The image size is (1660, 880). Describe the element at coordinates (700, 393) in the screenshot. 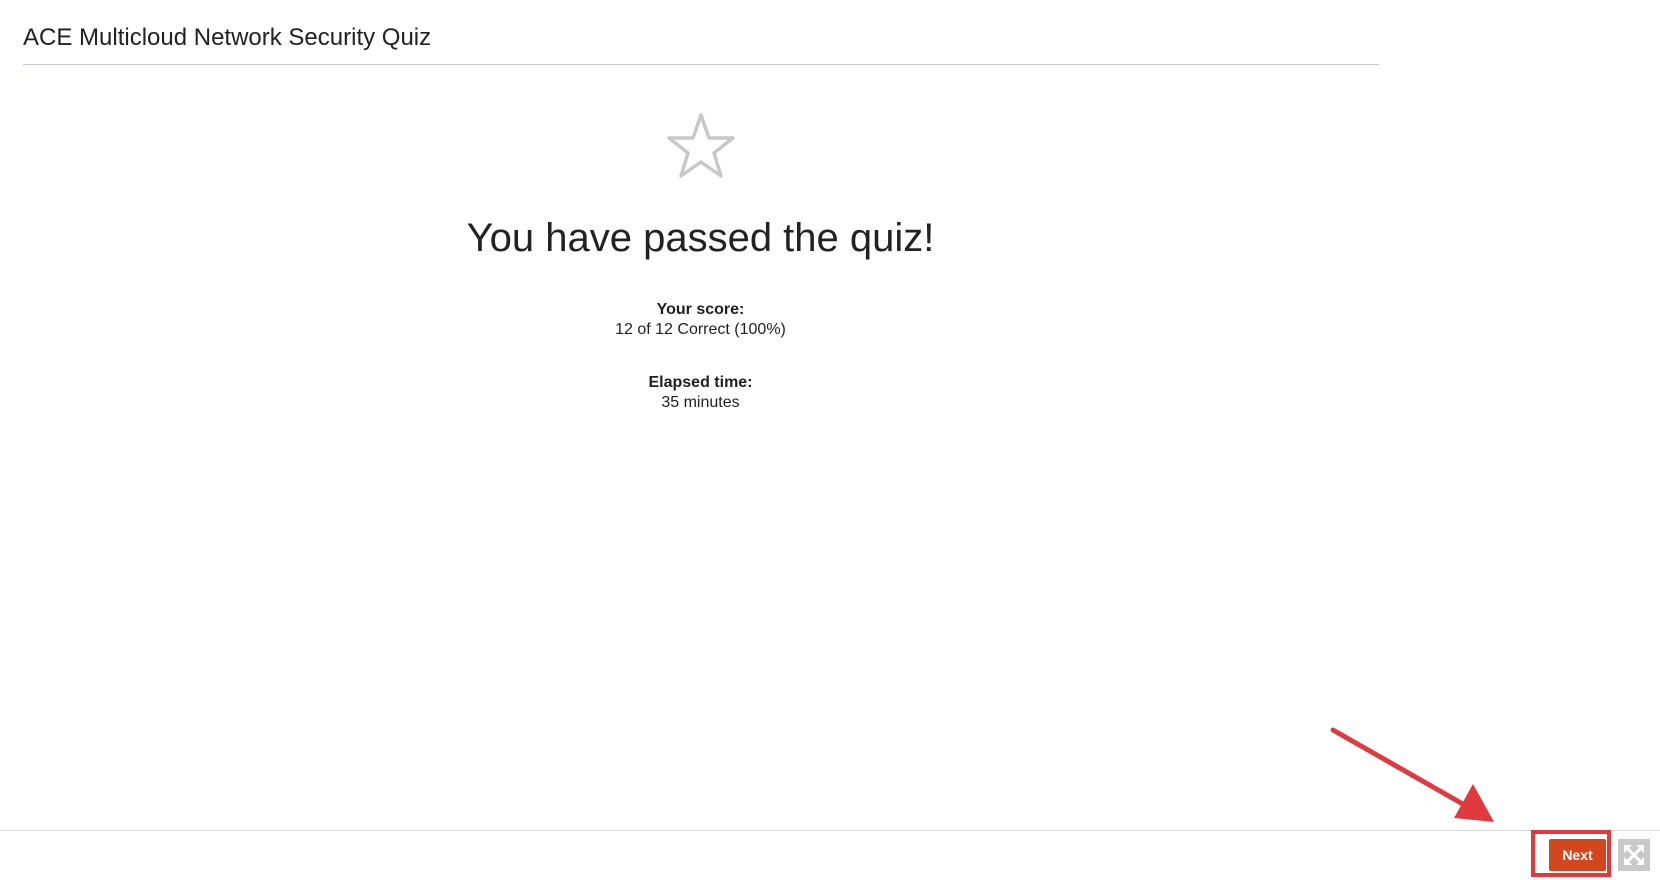

I see `elapsed-time-block: Elapsed time: 35 minutes` at that location.